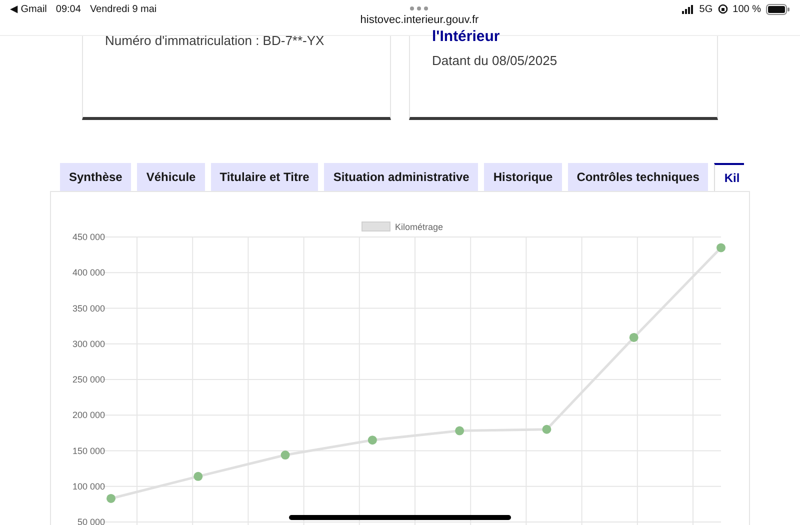  Describe the element at coordinates (88, 379) in the screenshot. I see `axis-tick-label: 250 000` at that location.